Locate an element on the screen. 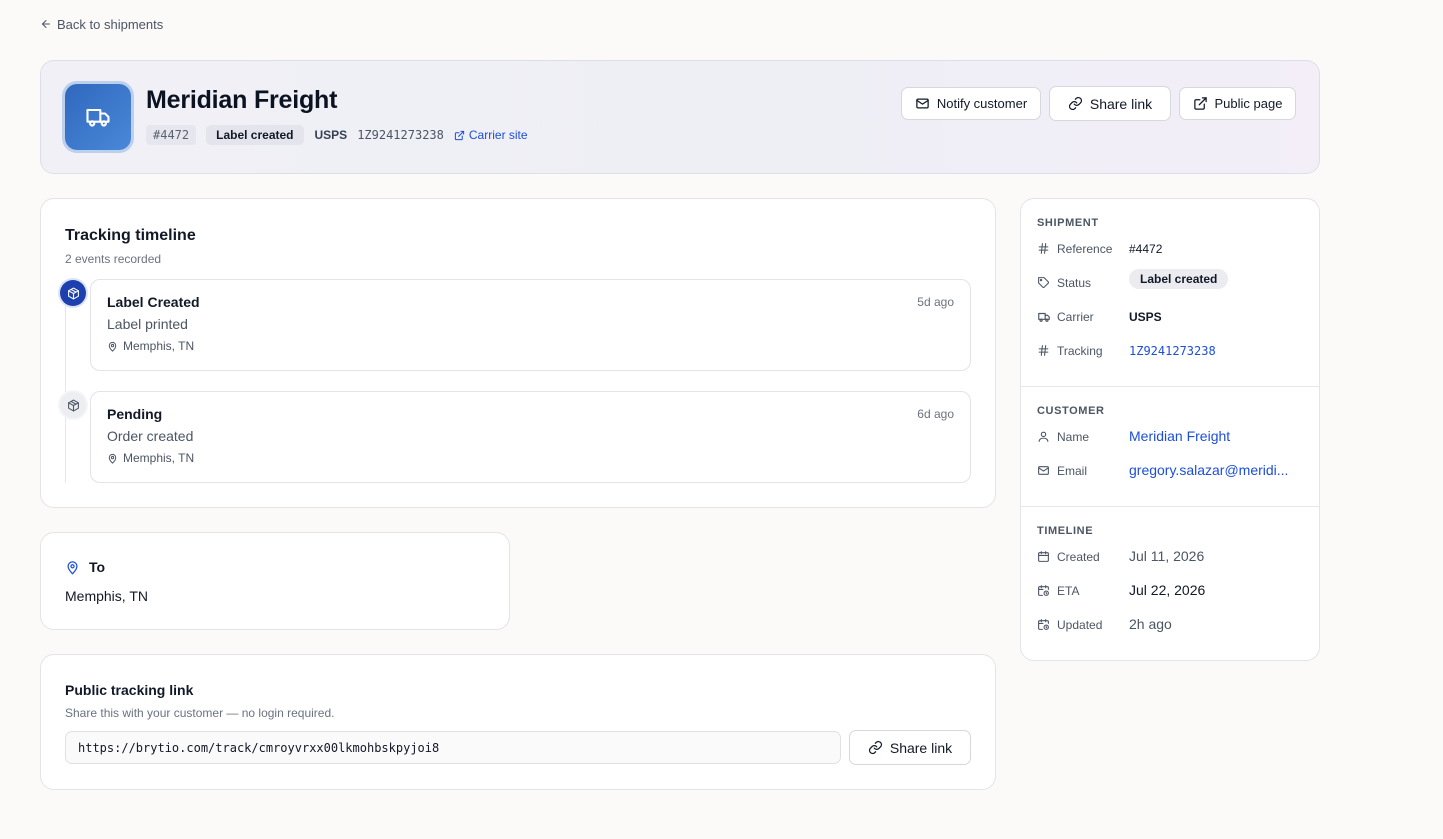 This screenshot has width=1443, height=839. page-title: Meridian Freight is located at coordinates (242, 100).